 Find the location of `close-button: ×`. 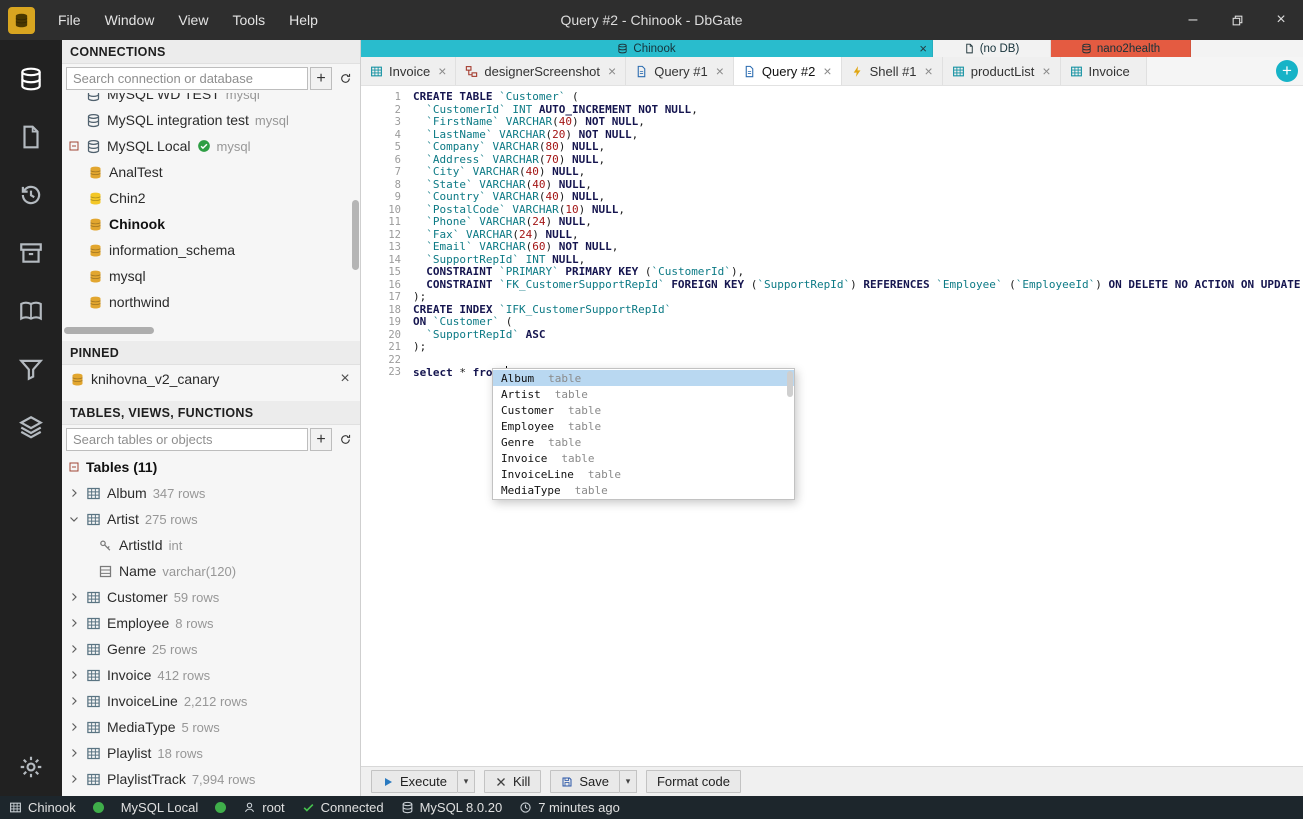

close-button: × is located at coordinates (1281, 20).